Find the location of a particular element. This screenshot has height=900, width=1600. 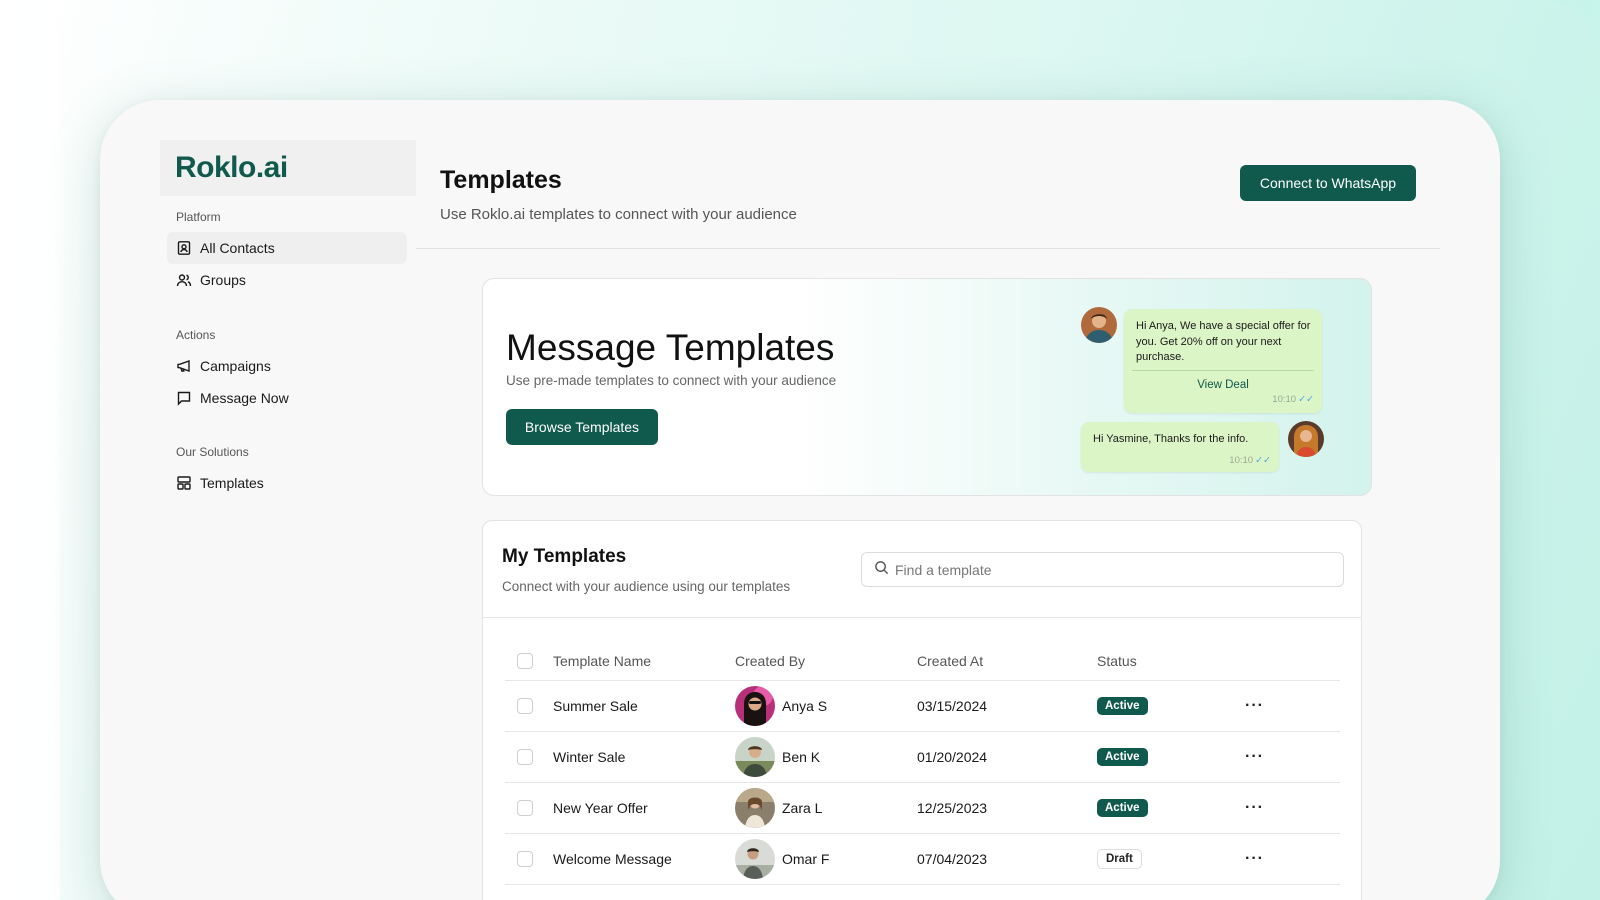

sidebar-section-platform: Platform All Contacts Groups is located at coordinates (288, 253).